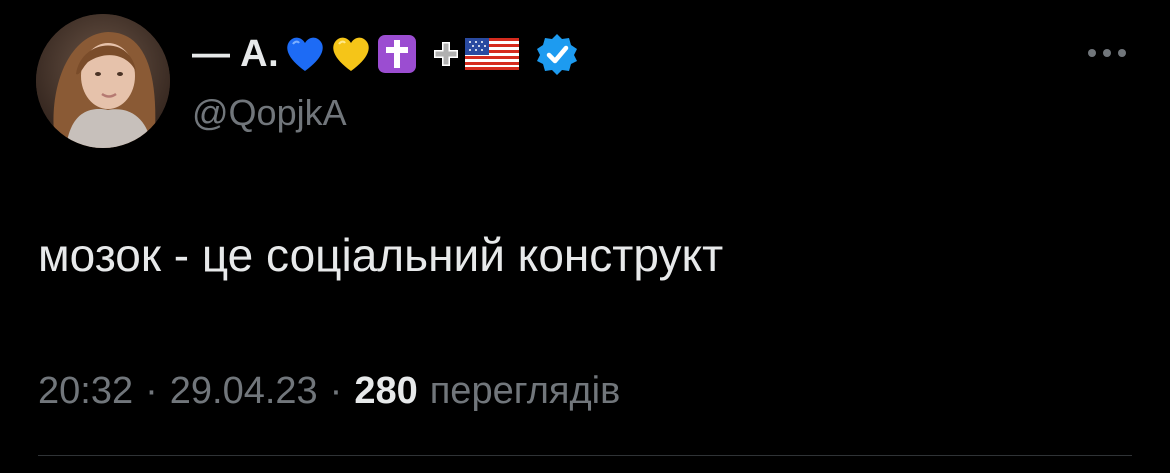 The width and height of the screenshot is (1170, 473). Describe the element at coordinates (269, 113) in the screenshot. I see `author-handle: @QopjkA` at that location.